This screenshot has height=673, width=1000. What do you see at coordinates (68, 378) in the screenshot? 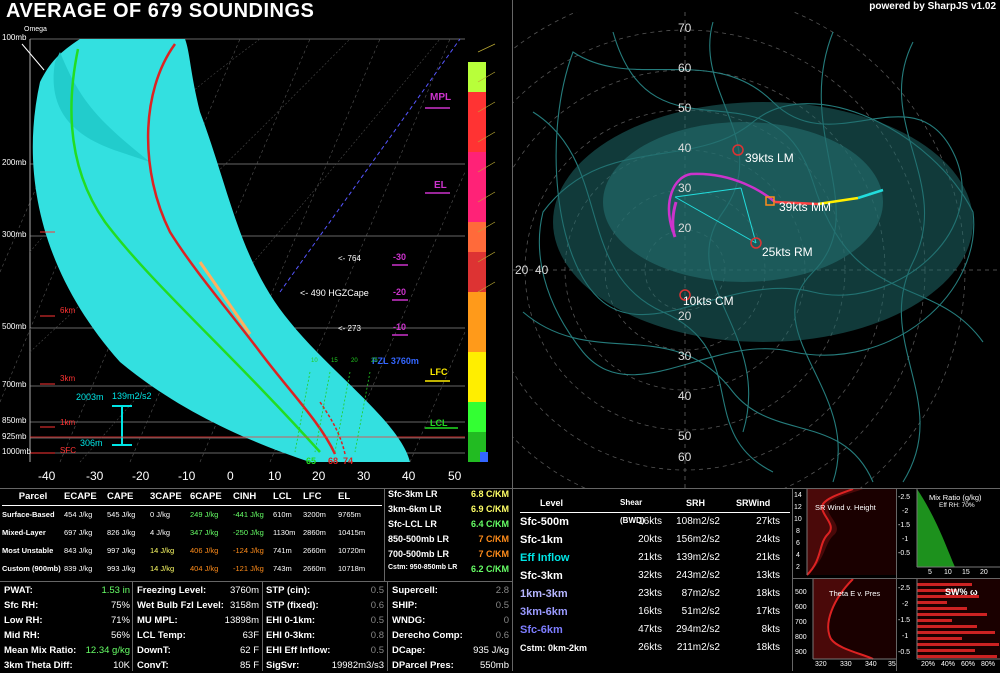
I see `height-label: 3km` at bounding box center [68, 378].